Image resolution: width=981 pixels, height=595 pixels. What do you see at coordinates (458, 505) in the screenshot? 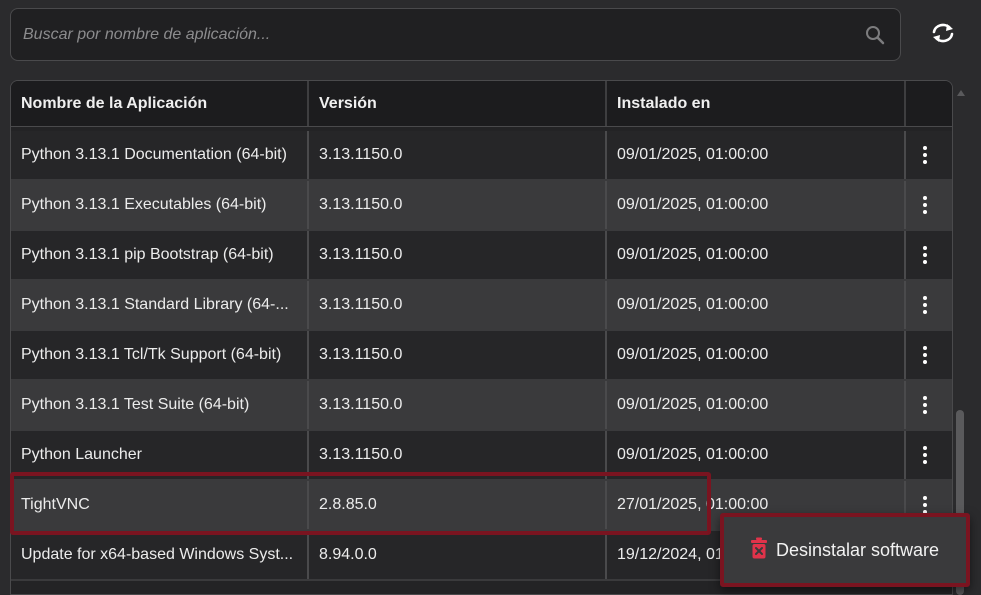
I see `cell-version: 2.8.85.0` at bounding box center [458, 505].